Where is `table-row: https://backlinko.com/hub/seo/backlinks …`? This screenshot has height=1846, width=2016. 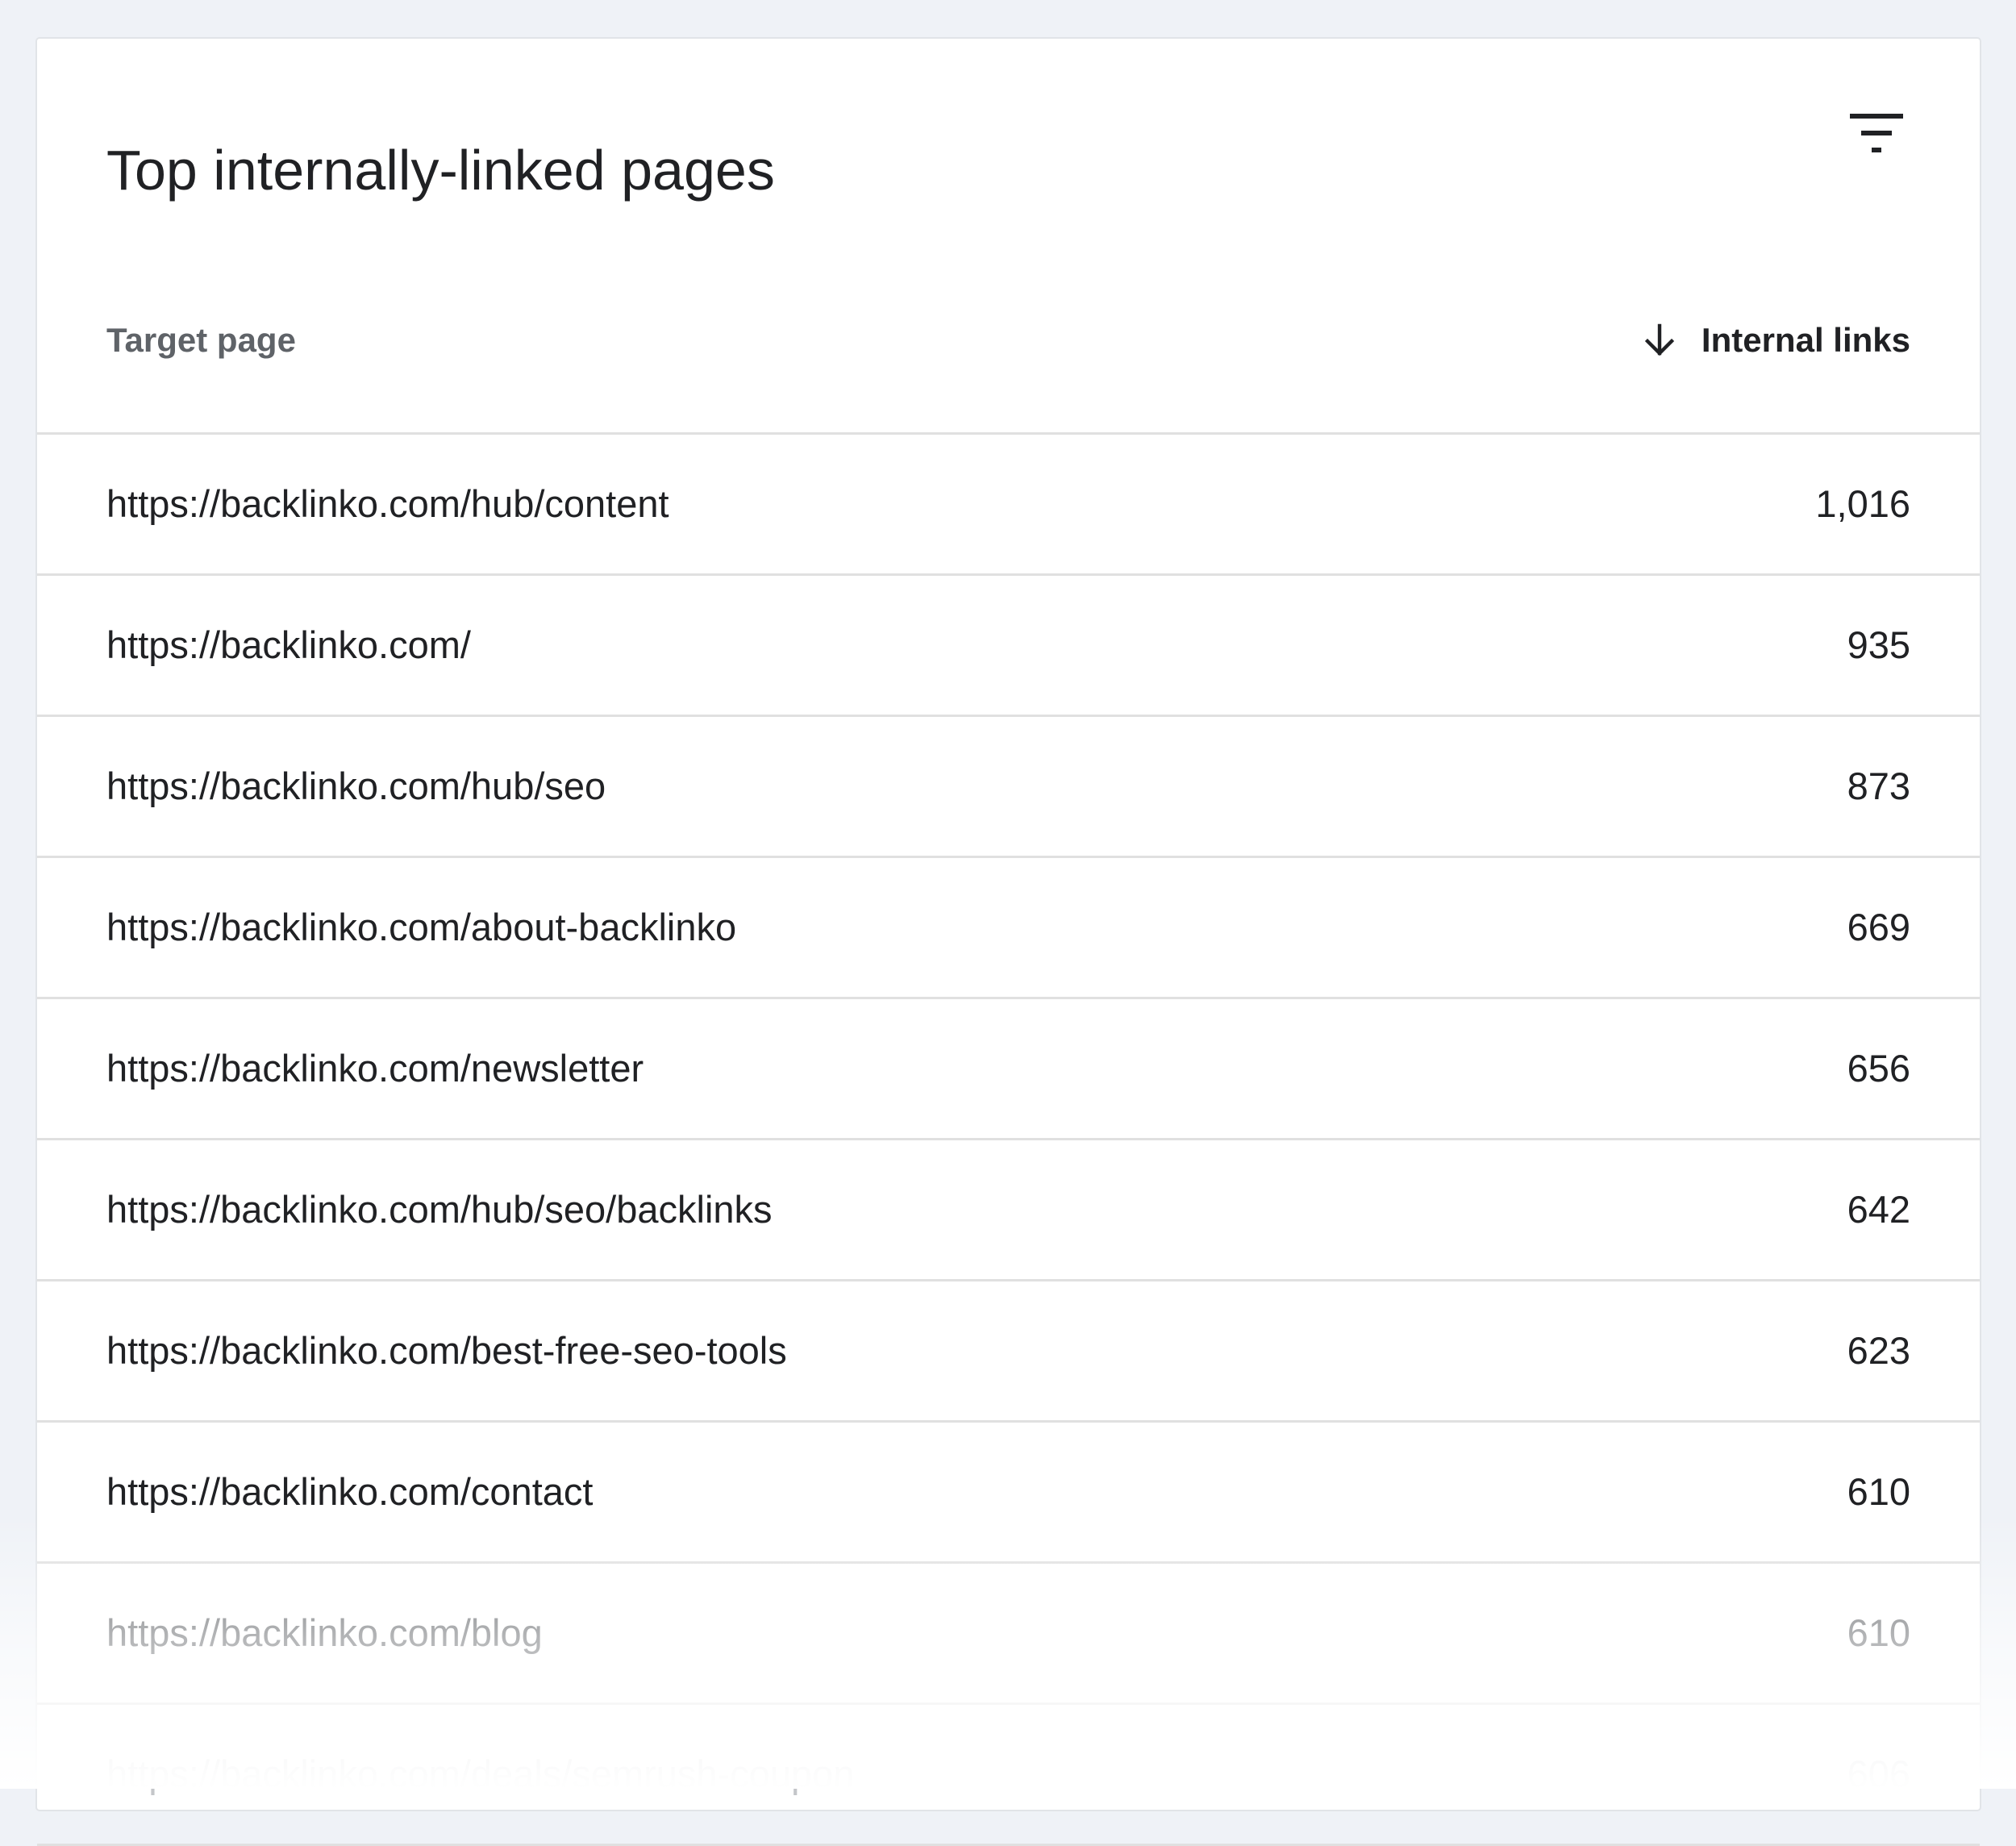
table-row: https://backlinko.com/hub/seo/backlinks … is located at coordinates (1009, 1210).